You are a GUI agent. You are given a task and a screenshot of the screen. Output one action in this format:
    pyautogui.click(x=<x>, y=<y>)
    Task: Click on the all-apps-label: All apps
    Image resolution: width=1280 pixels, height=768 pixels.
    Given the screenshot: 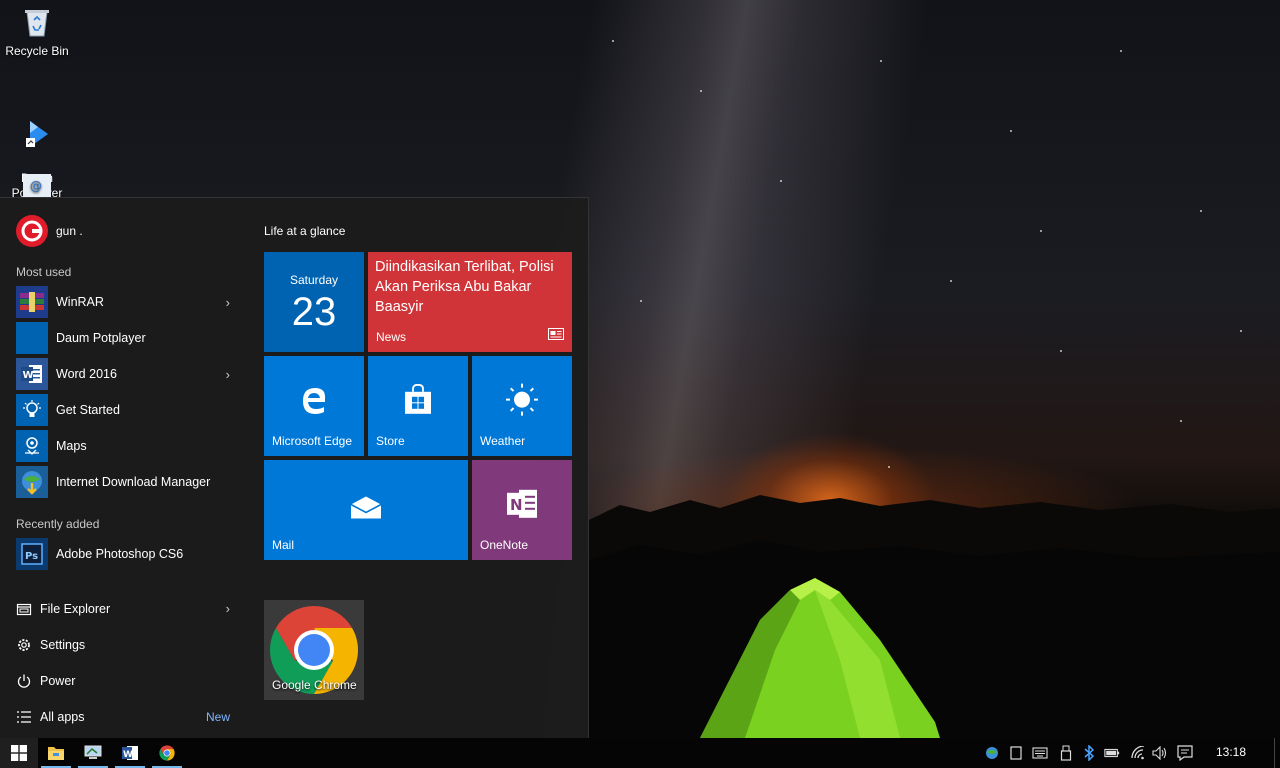 What is the action you would take?
    pyautogui.click(x=62, y=717)
    